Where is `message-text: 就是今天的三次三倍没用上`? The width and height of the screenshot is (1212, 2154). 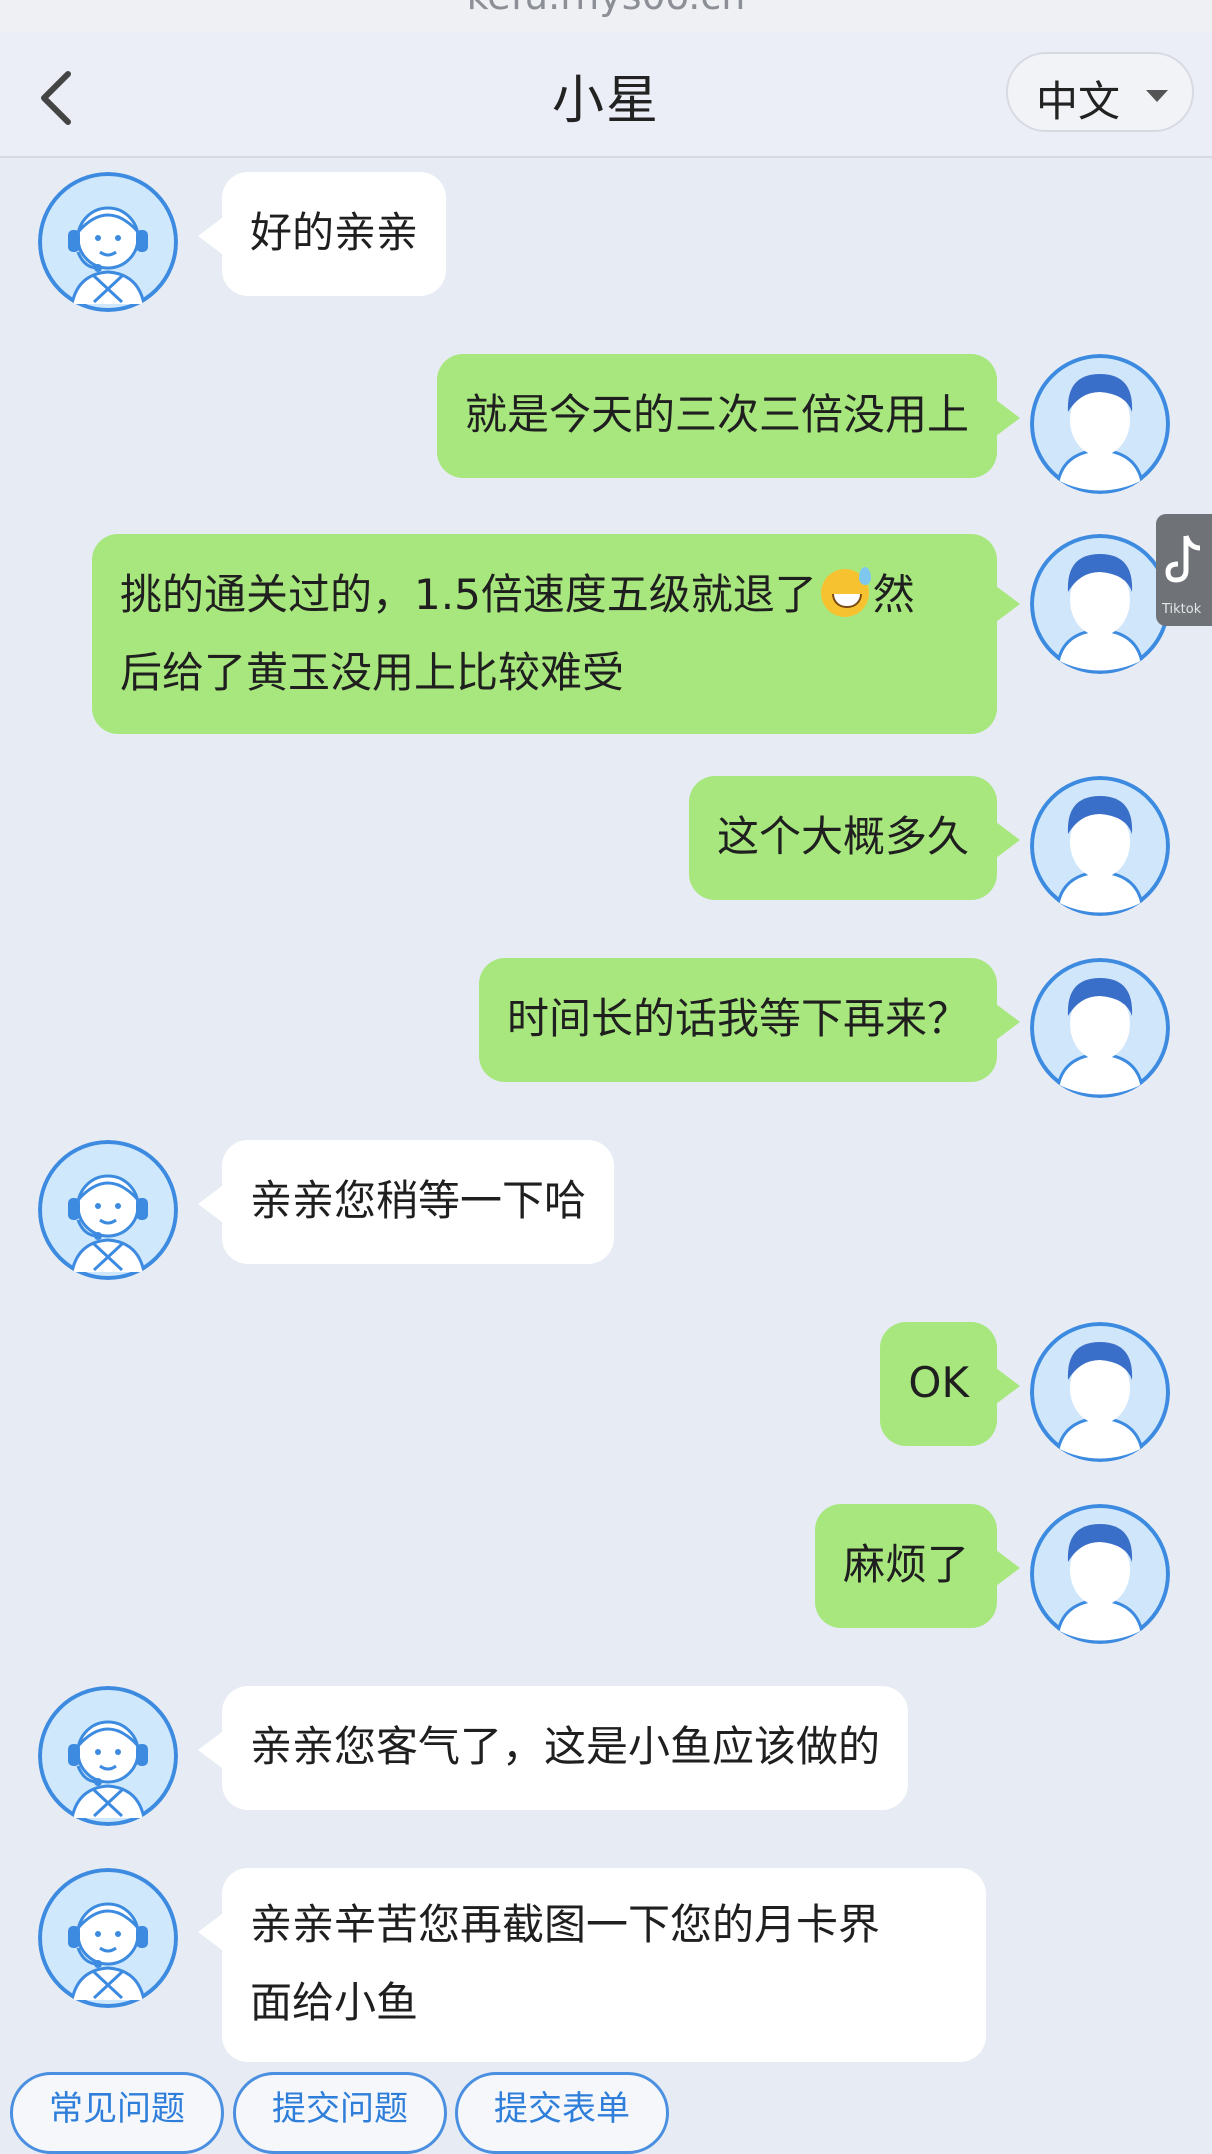 message-text: 就是今天的三次三倍没用上 is located at coordinates (716, 414).